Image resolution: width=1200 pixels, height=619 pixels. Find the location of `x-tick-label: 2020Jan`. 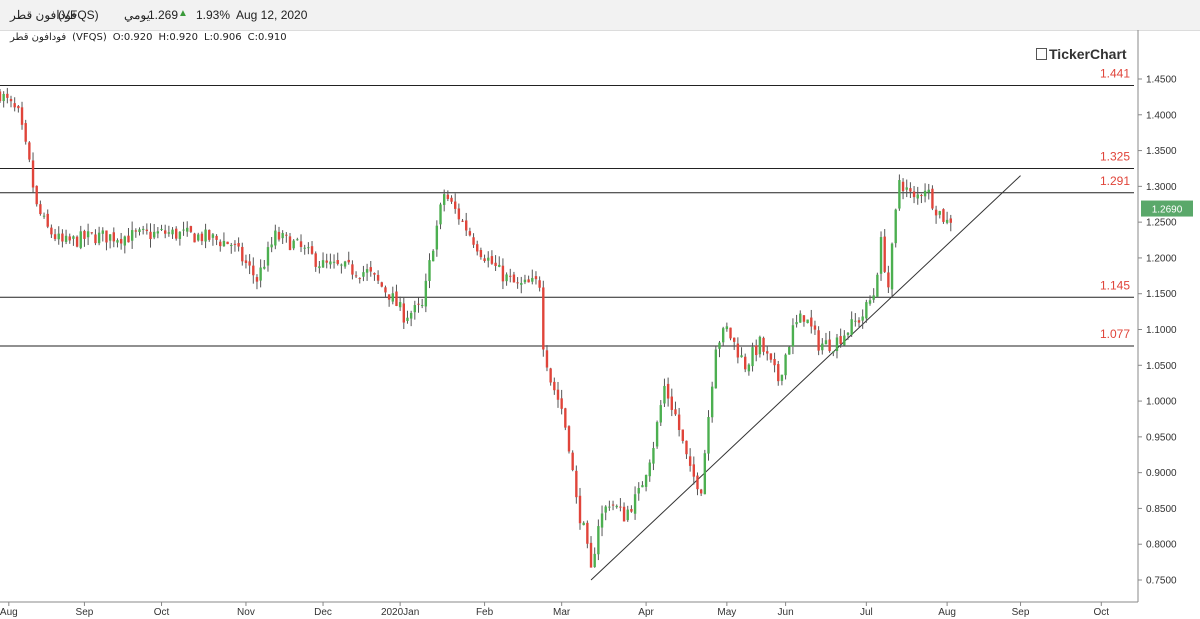

x-tick-label: 2020Jan is located at coordinates (400, 612).